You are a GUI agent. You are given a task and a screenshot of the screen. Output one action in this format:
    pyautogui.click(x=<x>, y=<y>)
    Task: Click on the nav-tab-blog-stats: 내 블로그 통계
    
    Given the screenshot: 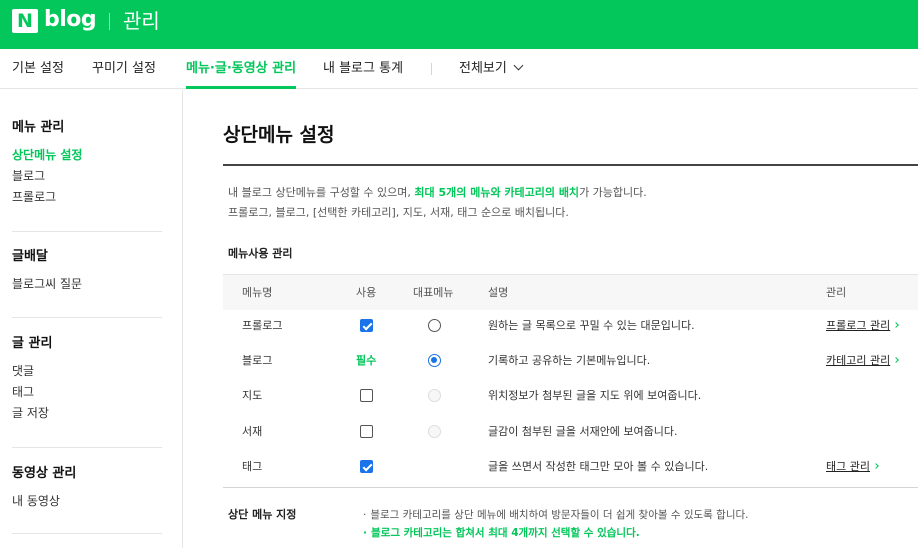 What is the action you would take?
    pyautogui.click(x=363, y=69)
    